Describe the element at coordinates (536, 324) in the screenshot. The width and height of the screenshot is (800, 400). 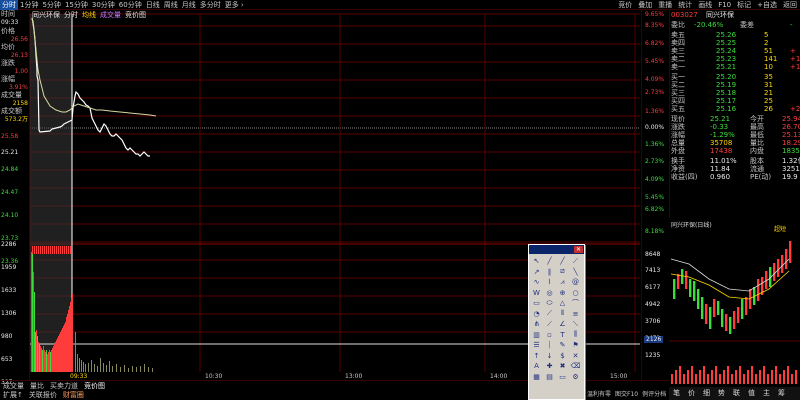
I see `pitchfork-tool-icon: ⋔` at that location.